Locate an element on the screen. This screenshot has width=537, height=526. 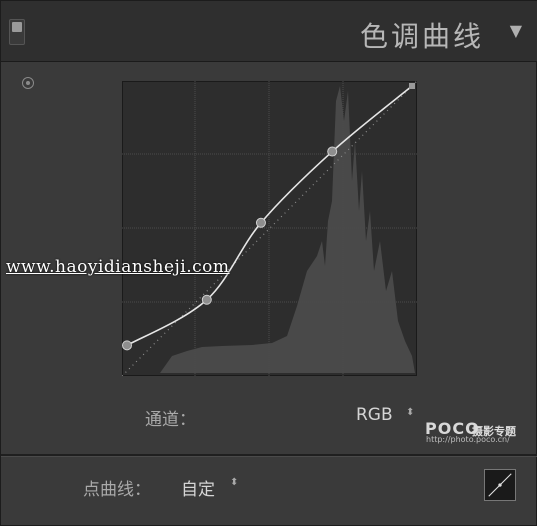
point-curve-select: 自定 is located at coordinates (198, 487).